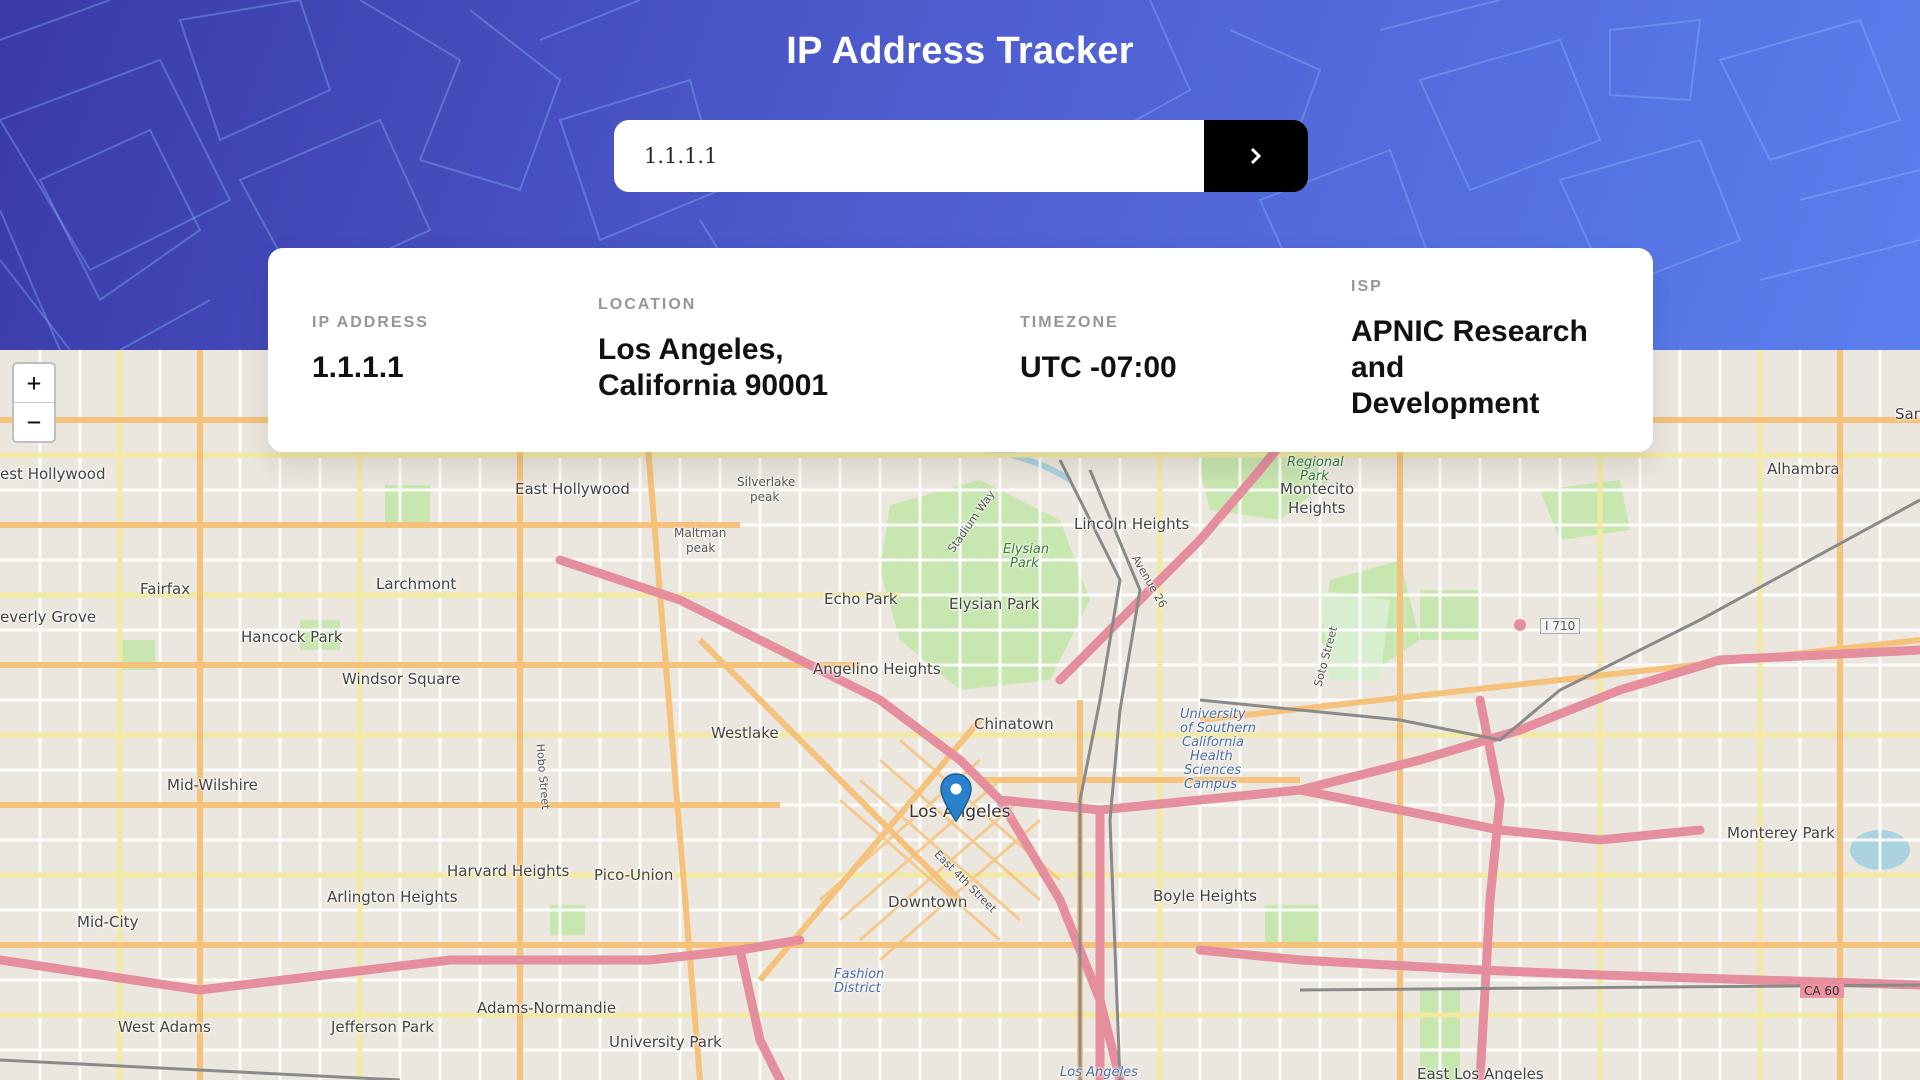  Describe the element at coordinates (34, 383) in the screenshot. I see `zoom-in-button: +` at that location.